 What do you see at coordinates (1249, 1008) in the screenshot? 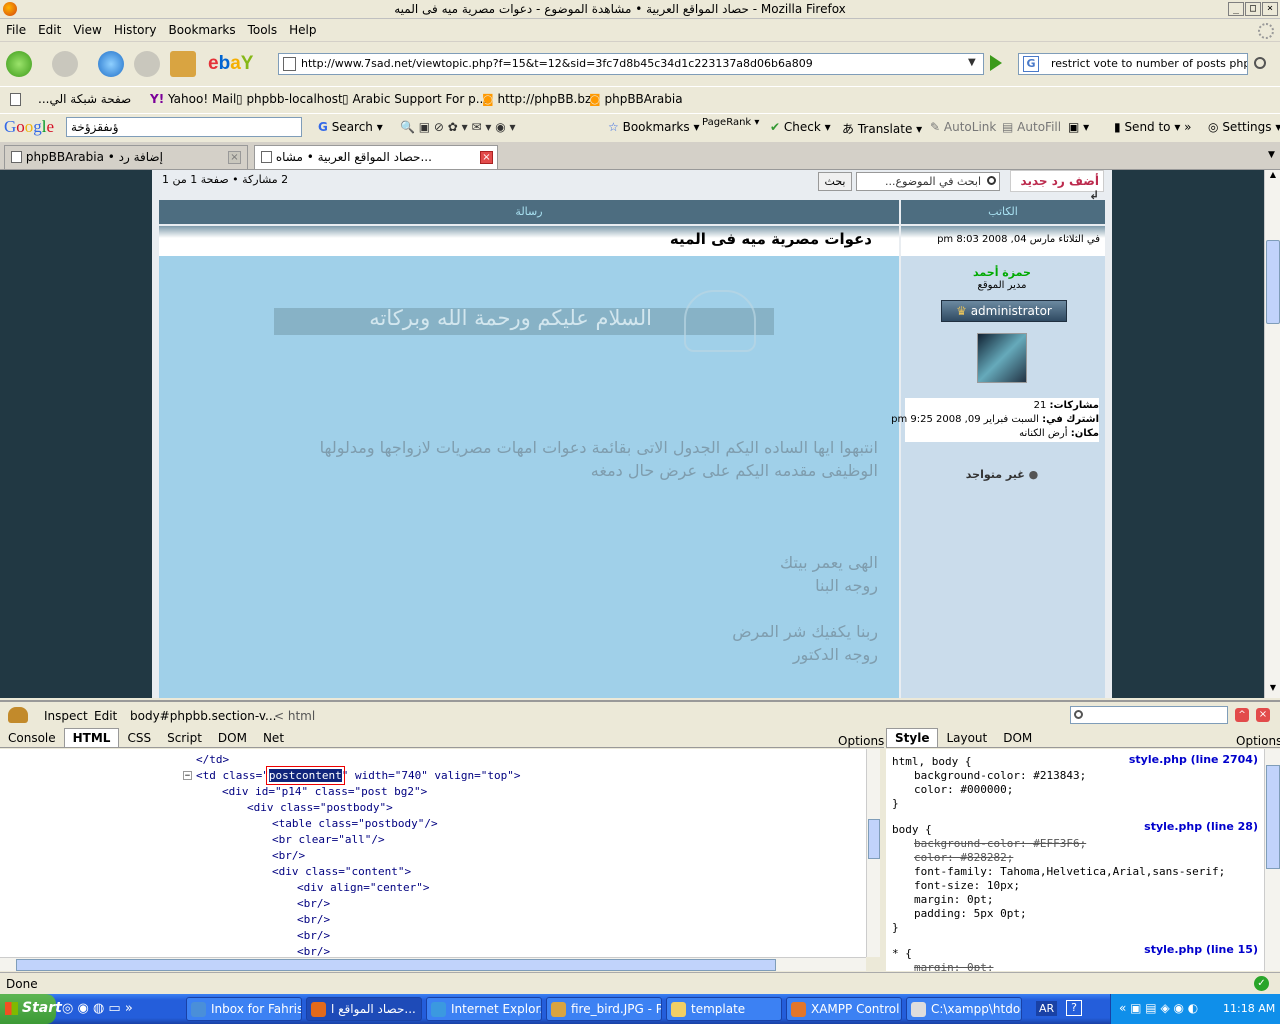
I see `clock: 11:18 AM` at bounding box center [1249, 1008].